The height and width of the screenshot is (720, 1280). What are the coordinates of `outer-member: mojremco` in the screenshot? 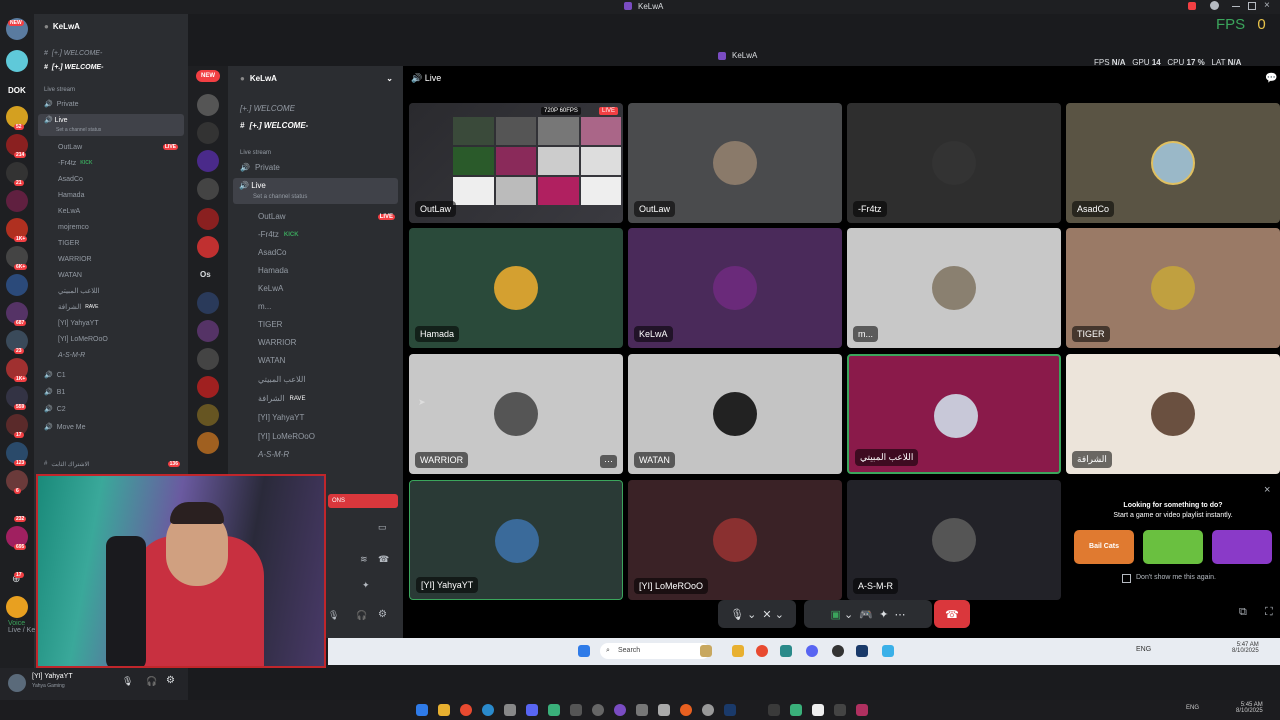 It's located at (111, 227).